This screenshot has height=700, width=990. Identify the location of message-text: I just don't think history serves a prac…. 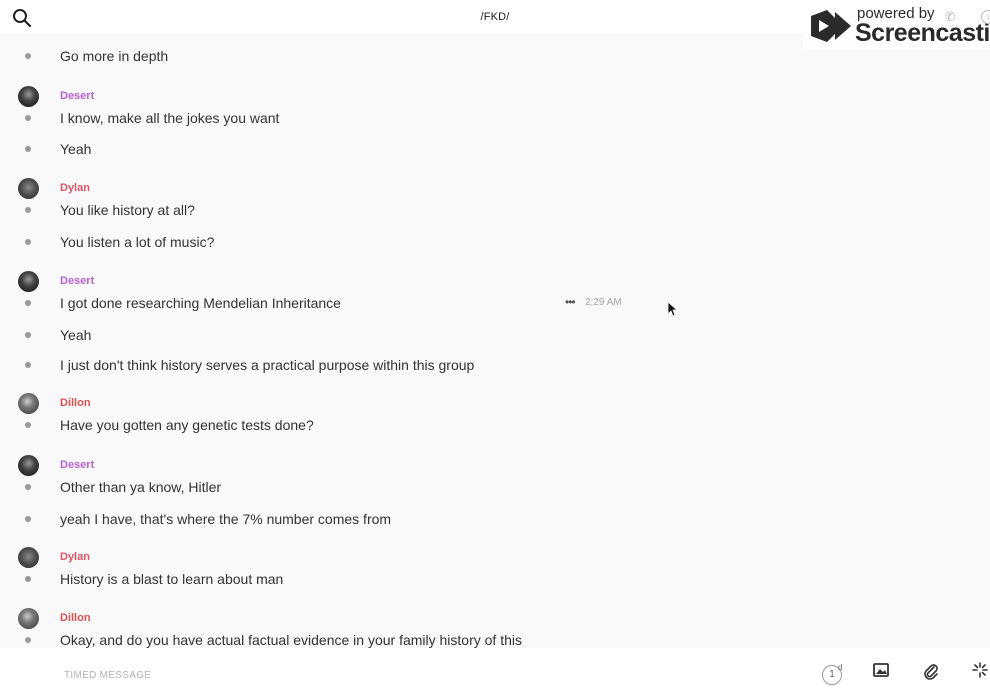
(267, 365).